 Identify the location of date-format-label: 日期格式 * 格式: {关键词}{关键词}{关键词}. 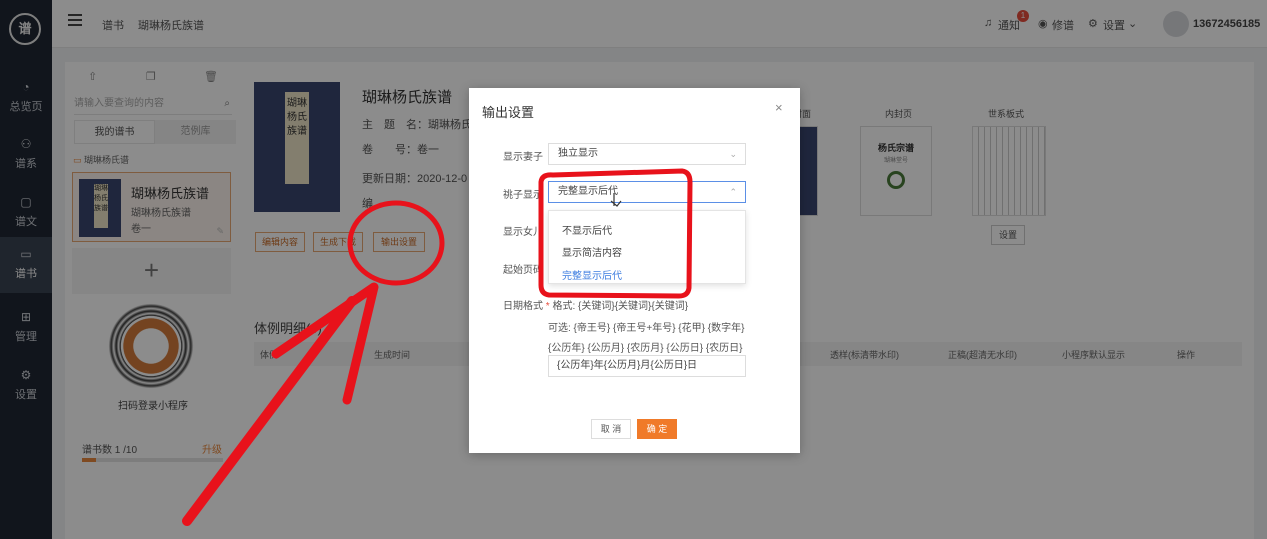
(596, 306).